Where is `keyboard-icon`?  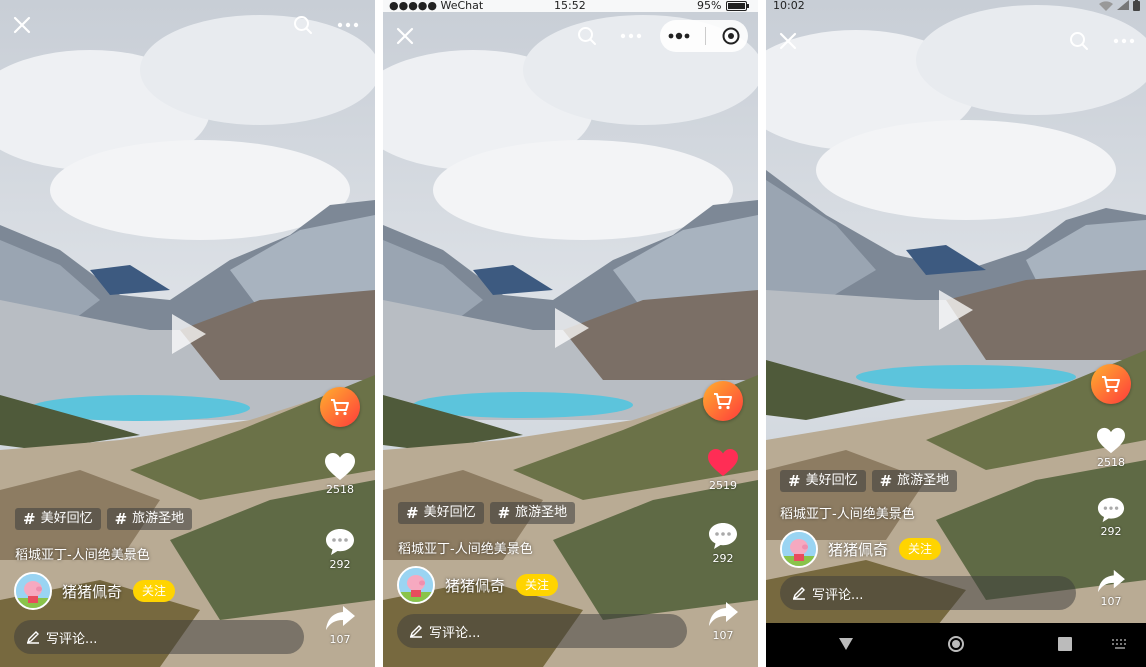
keyboard-icon is located at coordinates (1120, 644).